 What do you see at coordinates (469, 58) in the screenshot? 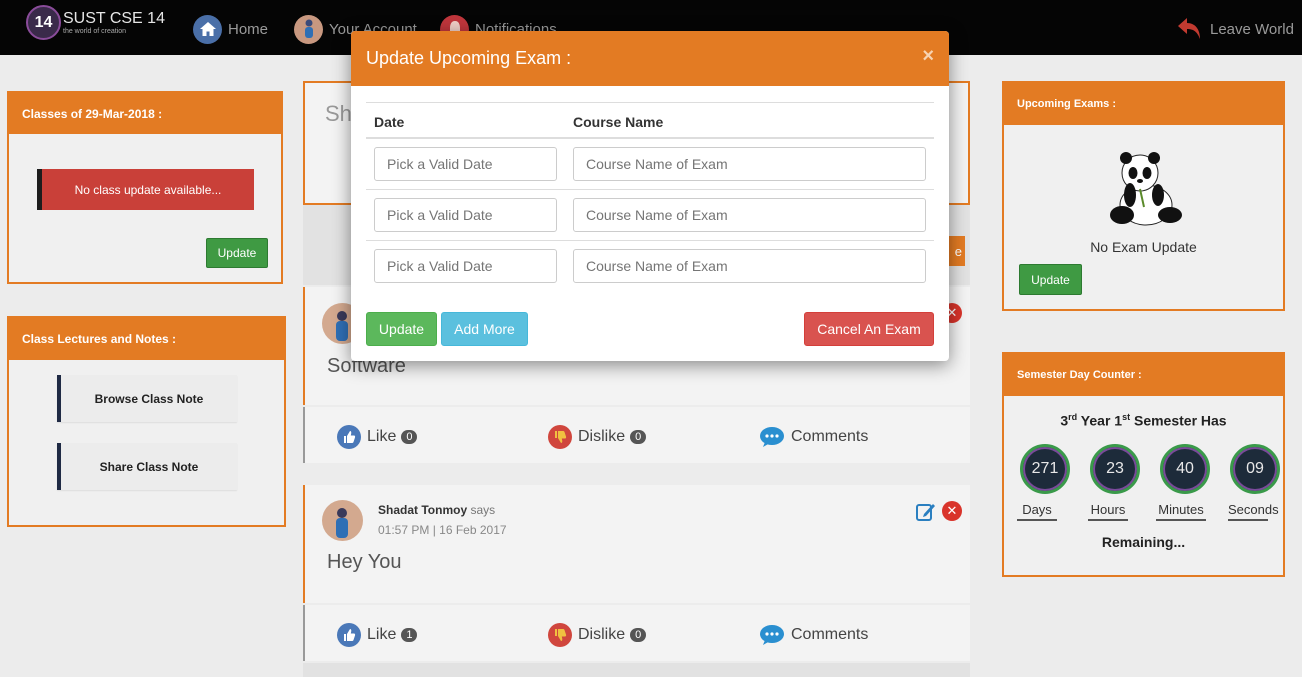
I see `modal-title: Update Upcoming Exam :` at bounding box center [469, 58].